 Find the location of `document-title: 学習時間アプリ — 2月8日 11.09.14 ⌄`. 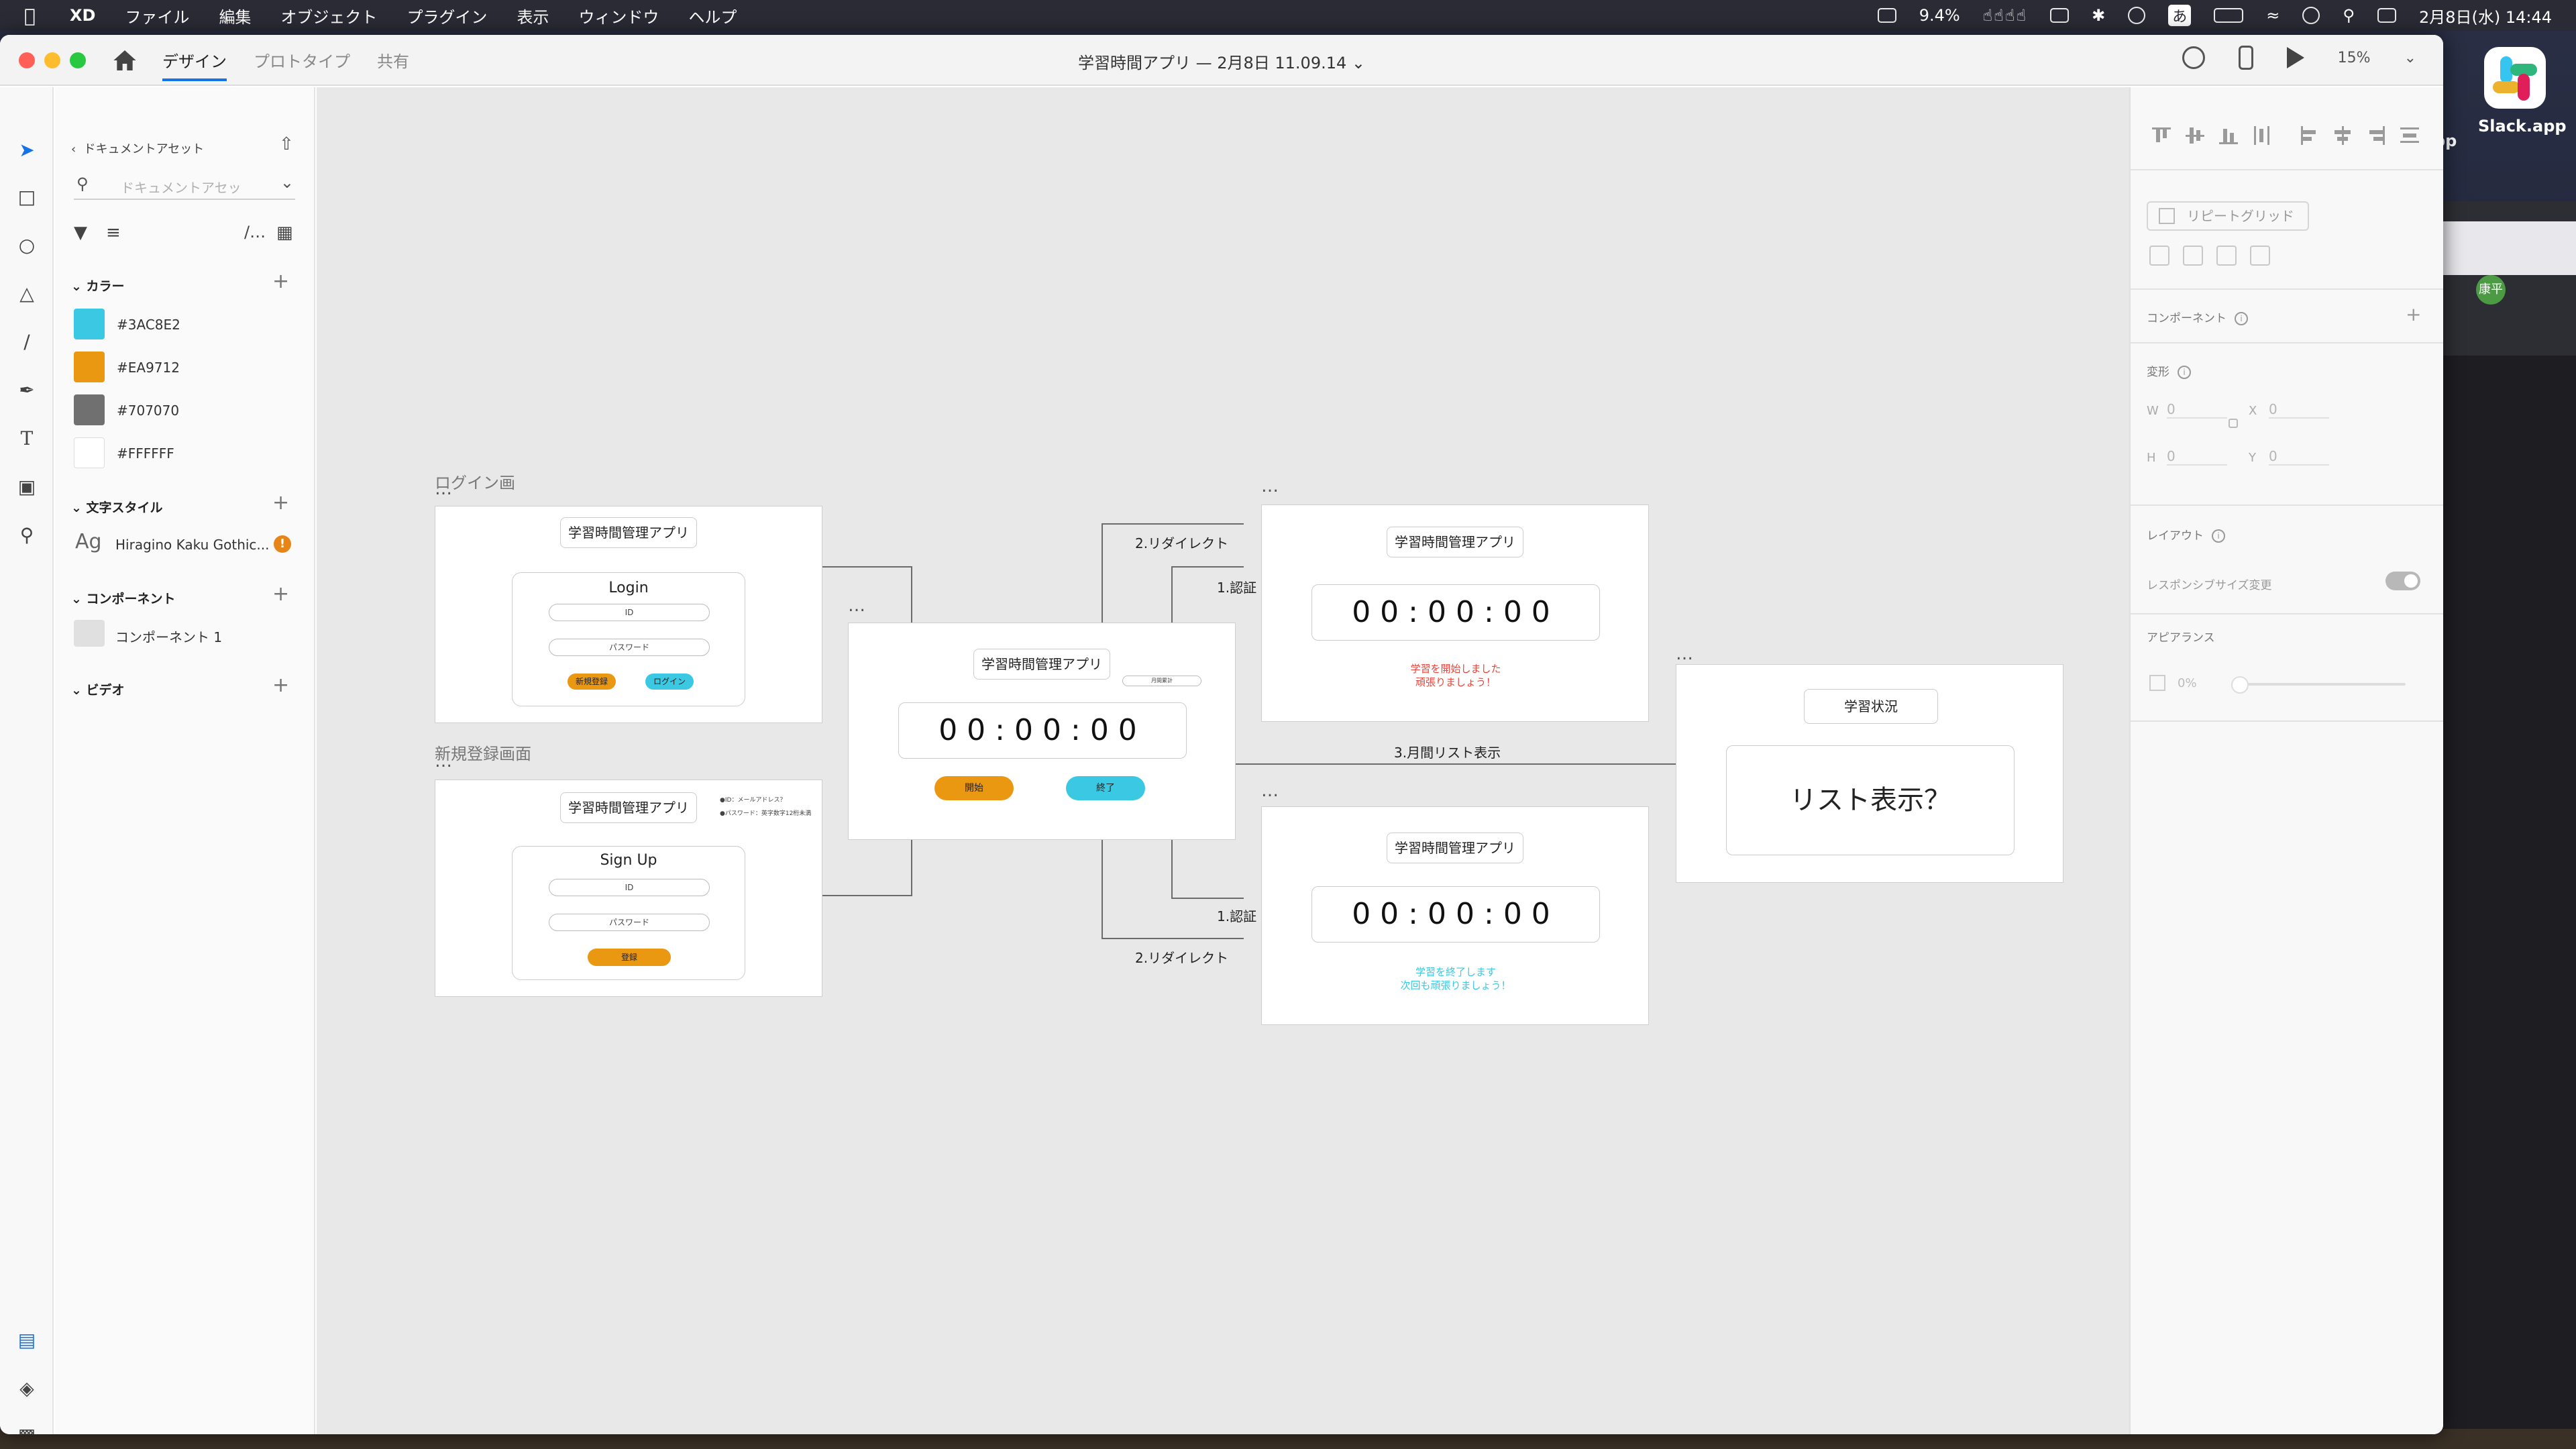

document-title: 学習時間アプリ — 2月8日 11.09.14 ⌄ is located at coordinates (1221, 61).